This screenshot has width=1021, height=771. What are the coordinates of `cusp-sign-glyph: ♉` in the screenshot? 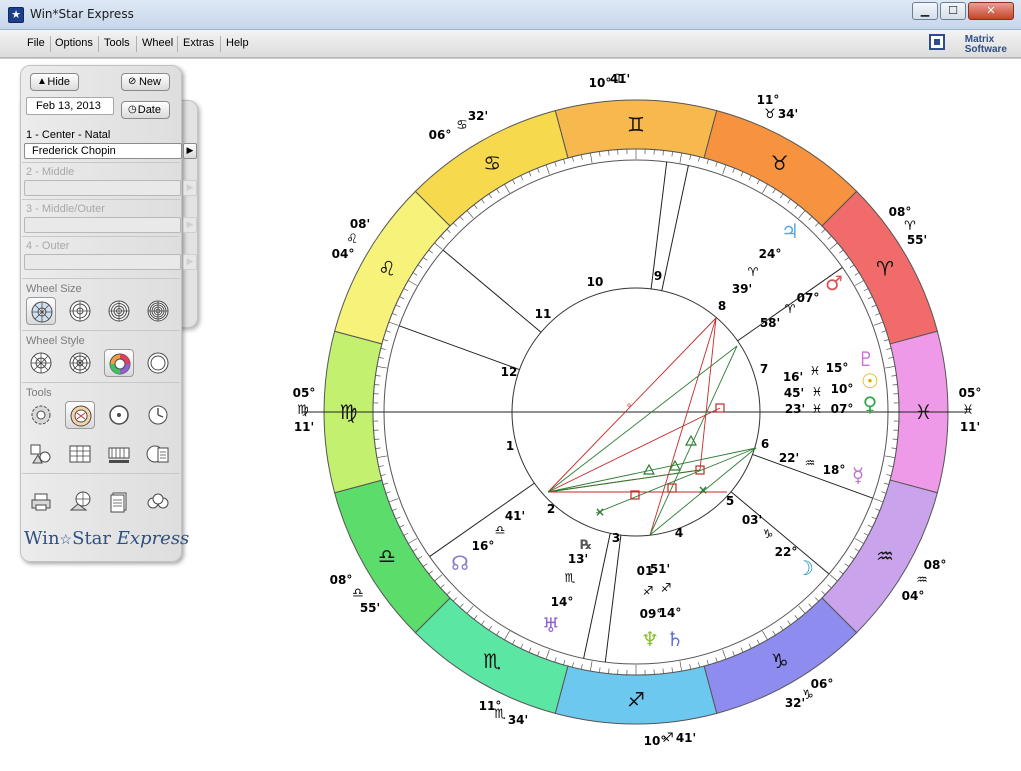 It's located at (770, 114).